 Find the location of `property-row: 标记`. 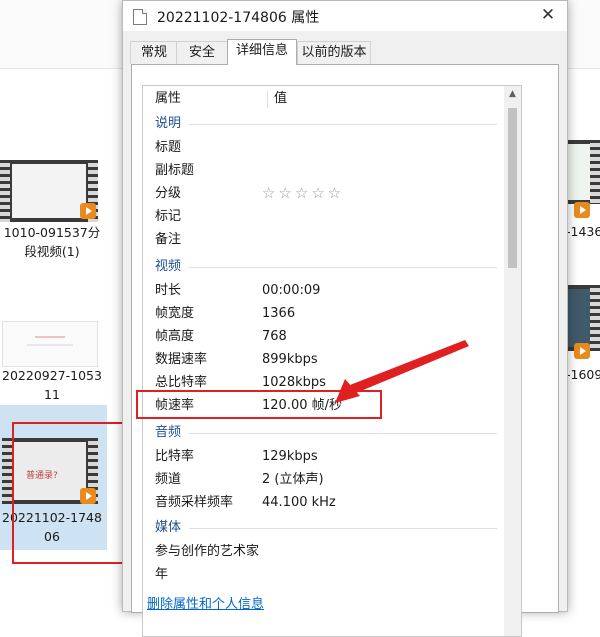

property-row: 标记 is located at coordinates (323, 216).